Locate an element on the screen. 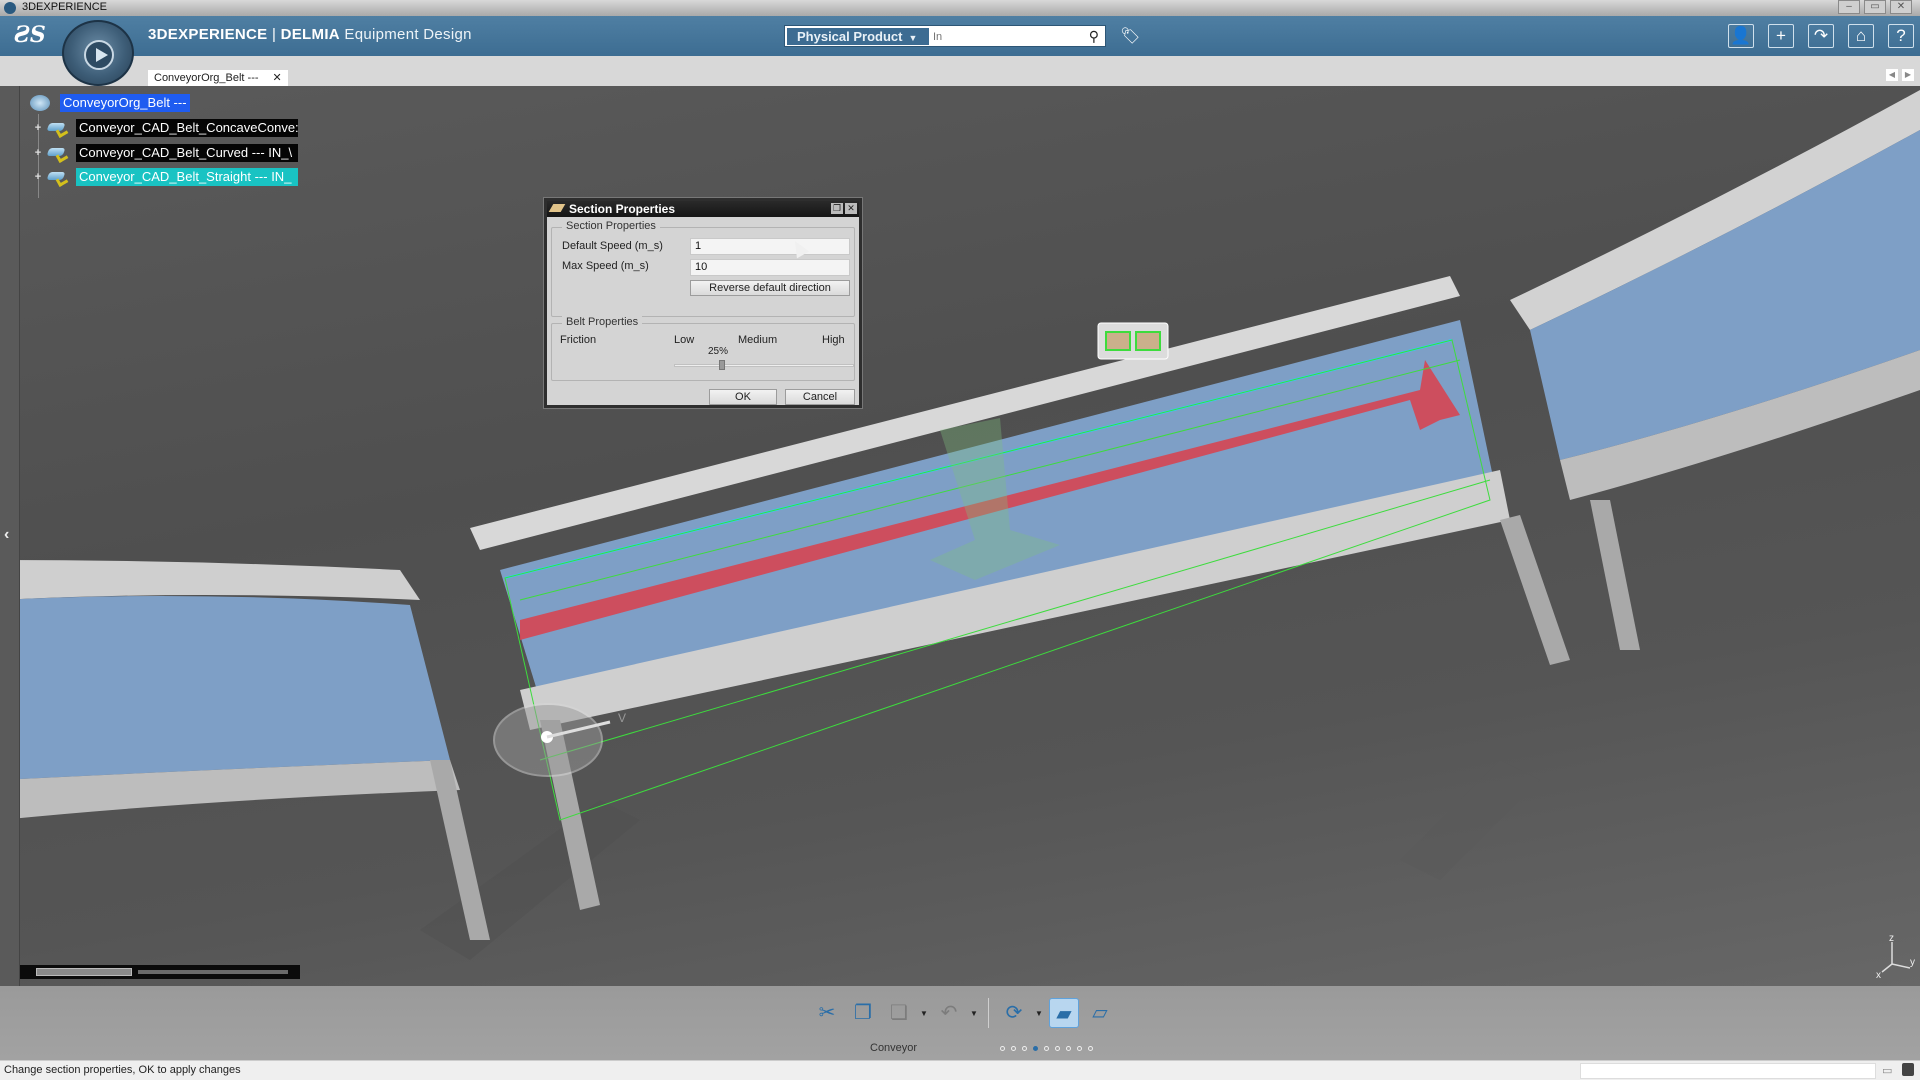 The image size is (1920, 1080). axis-triad: z y x is located at coordinates (1897, 957).